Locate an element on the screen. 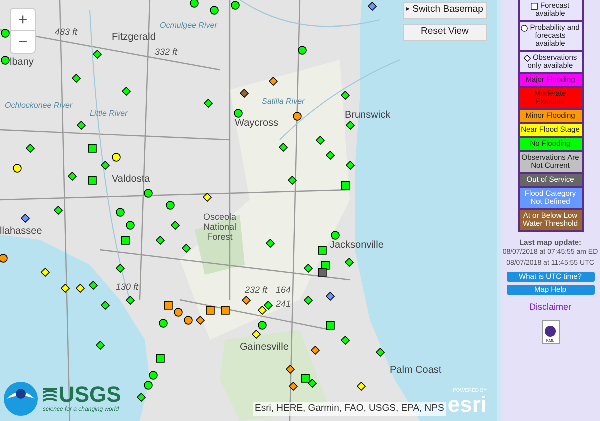  map-label: Fitzgerald is located at coordinates (134, 38).